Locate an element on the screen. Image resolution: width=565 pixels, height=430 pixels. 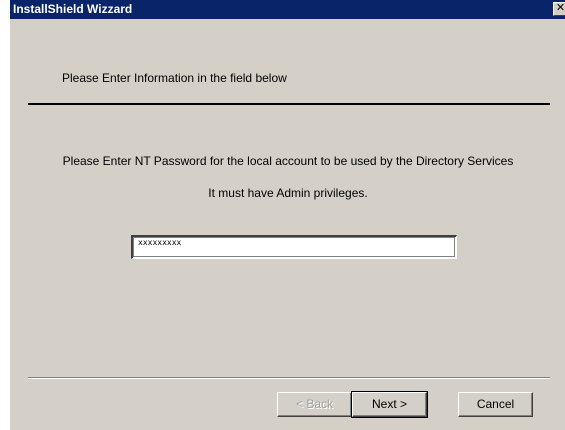
close-icon: ✕ is located at coordinates (560, 8).